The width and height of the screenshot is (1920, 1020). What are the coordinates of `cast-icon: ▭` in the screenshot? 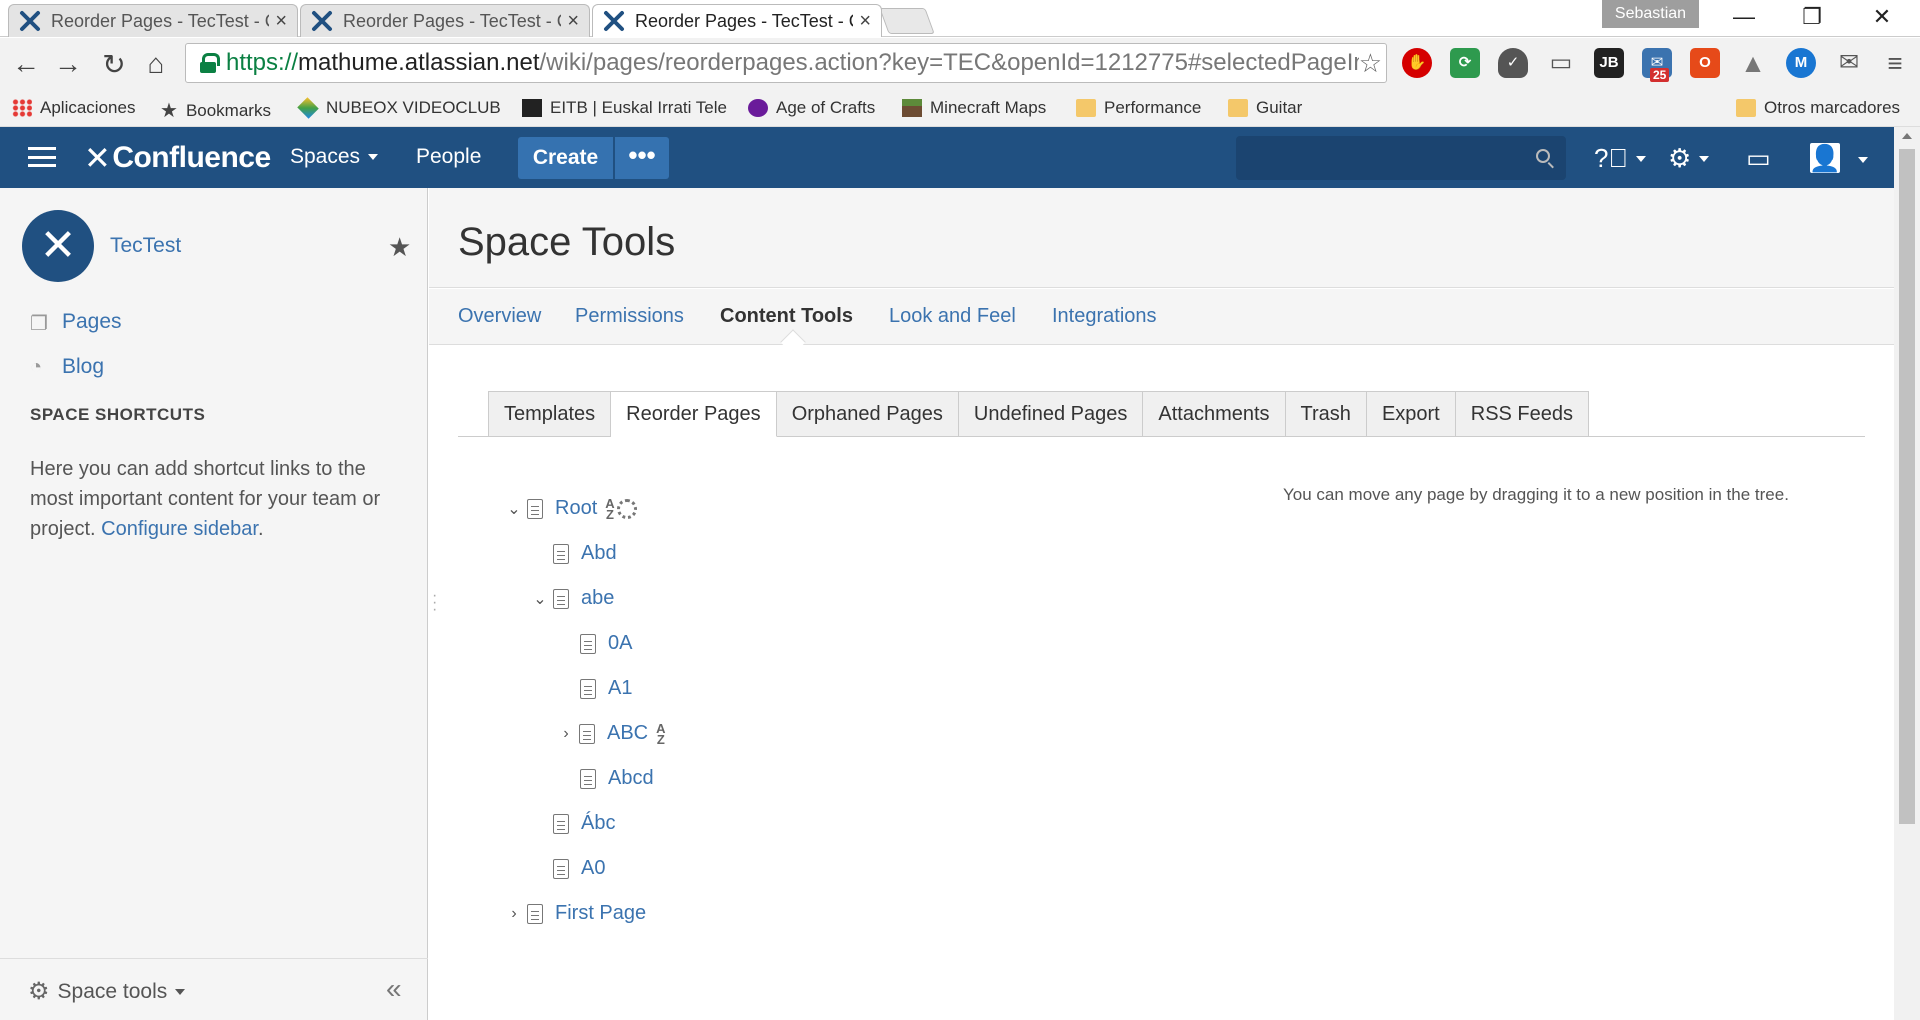 It's located at (1561, 63).